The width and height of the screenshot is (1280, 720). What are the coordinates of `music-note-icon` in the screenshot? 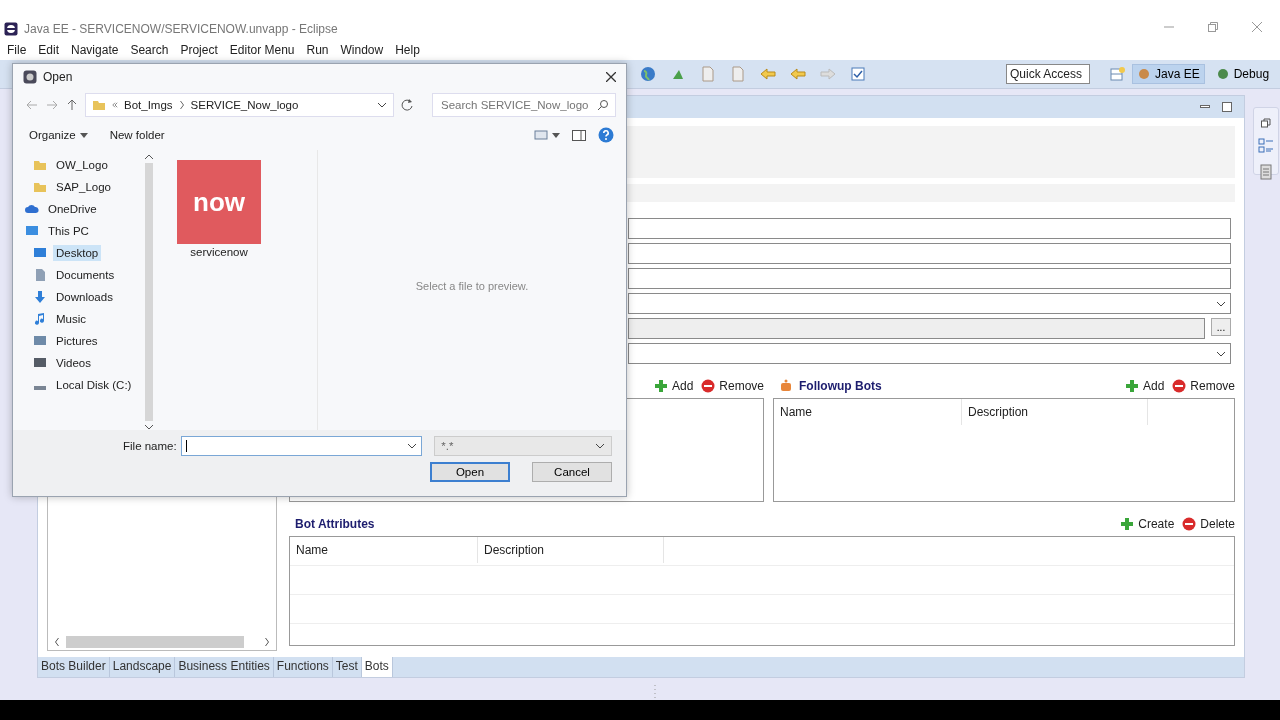 It's located at (40, 319).